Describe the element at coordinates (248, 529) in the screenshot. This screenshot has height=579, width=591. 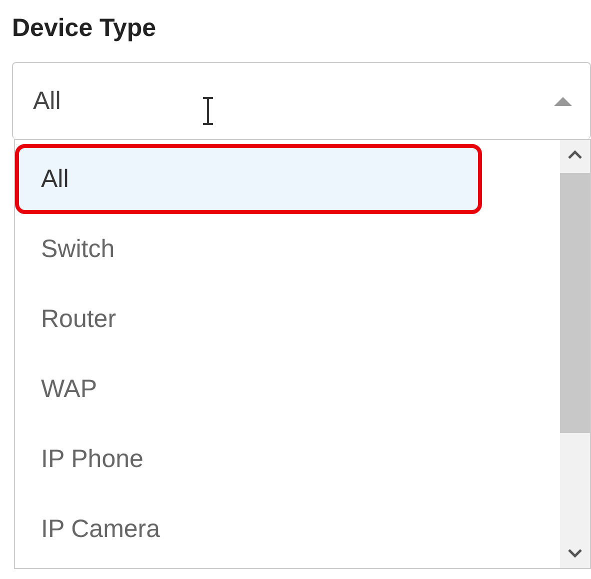
I see `dropdown-option: IP Camera` at that location.